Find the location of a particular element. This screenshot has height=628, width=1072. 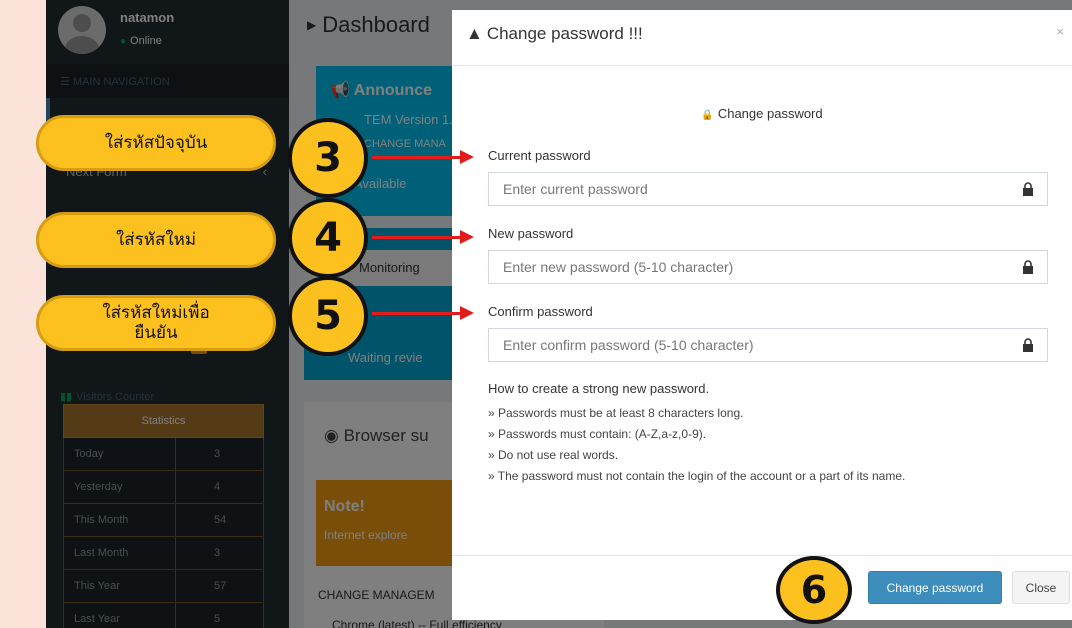

step-3-badge: 3 is located at coordinates (328, 158).